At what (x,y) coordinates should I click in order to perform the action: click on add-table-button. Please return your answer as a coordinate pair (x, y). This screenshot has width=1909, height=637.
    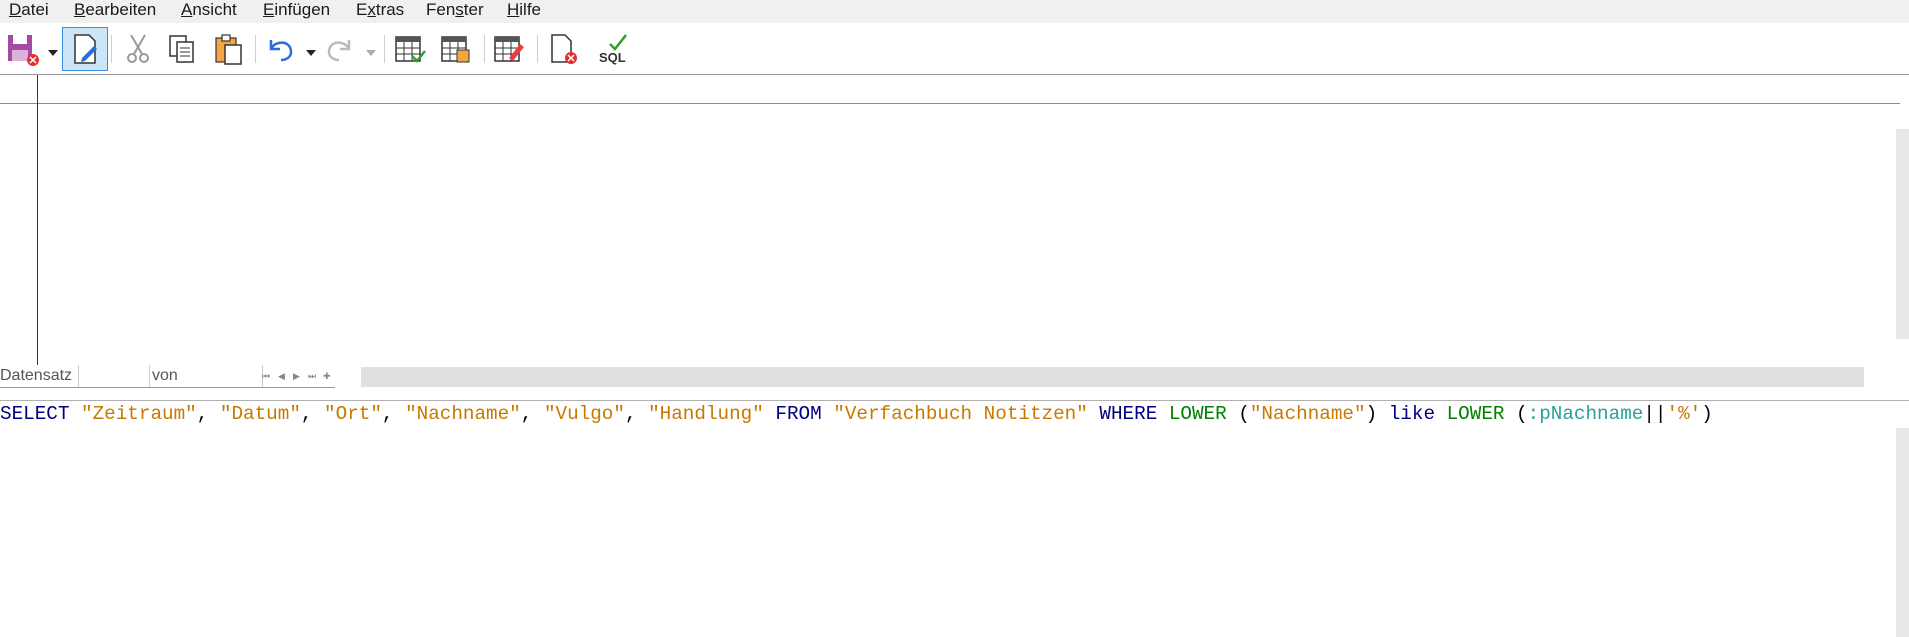
    Looking at the image, I should click on (509, 49).